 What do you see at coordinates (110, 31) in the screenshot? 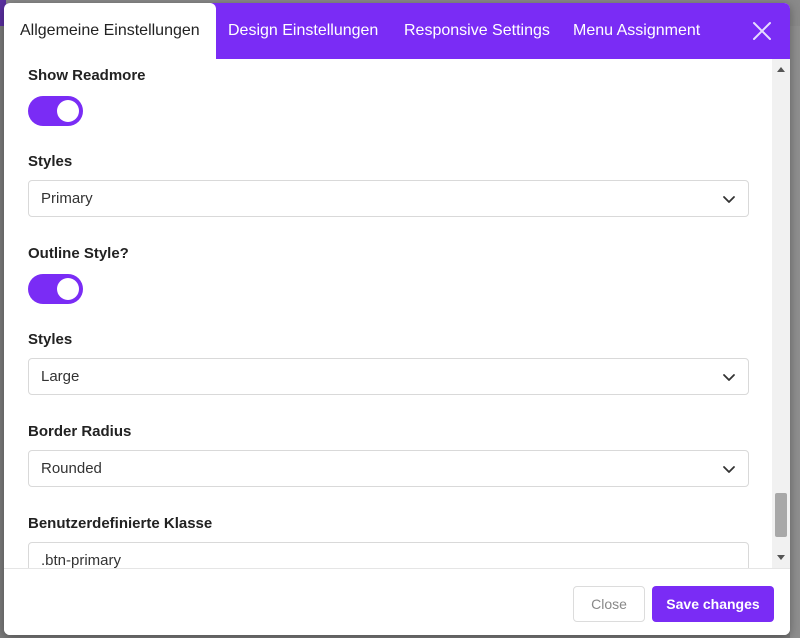
I see `tab-allgemeine-einstellungen: Allgemeine Einstellungen` at bounding box center [110, 31].